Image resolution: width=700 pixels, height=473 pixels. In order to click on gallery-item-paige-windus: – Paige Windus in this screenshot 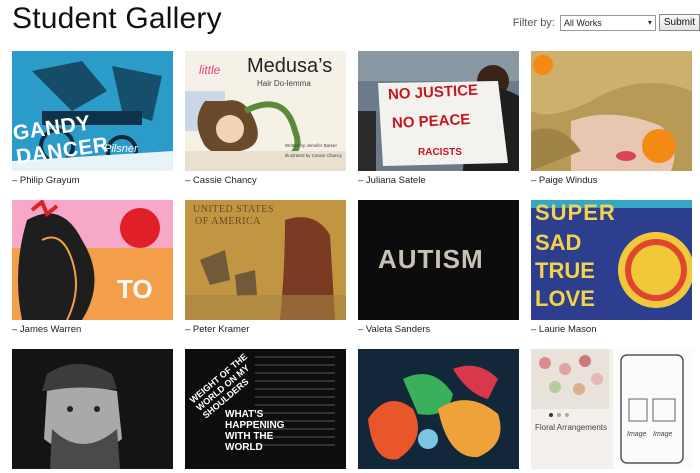, I will do `click(611, 118)`.